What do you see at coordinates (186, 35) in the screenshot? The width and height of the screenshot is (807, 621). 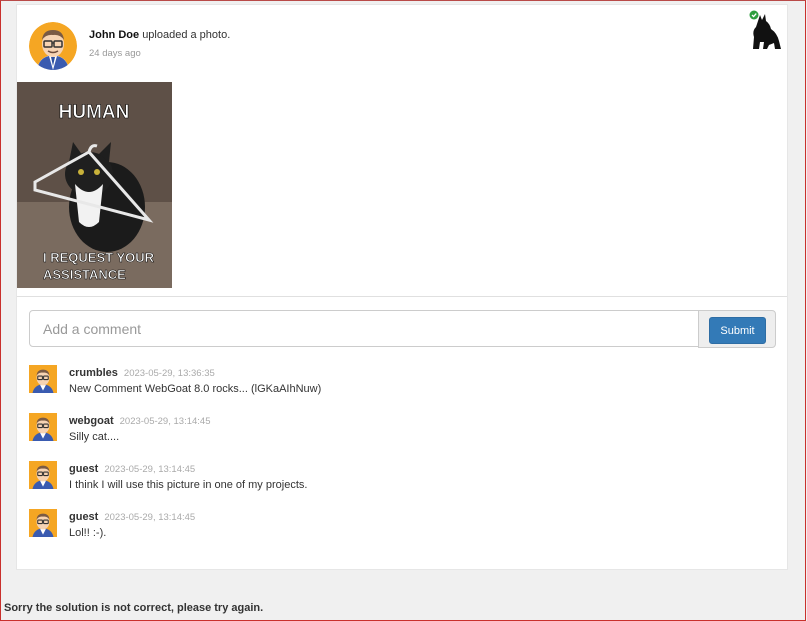 I see `post-action: uploaded a photo.` at bounding box center [186, 35].